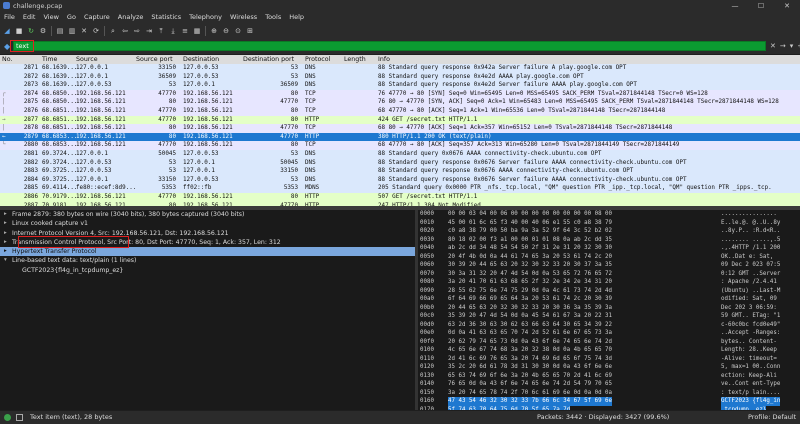 The height and width of the screenshot is (424, 800). Describe the element at coordinates (49, 59) in the screenshot. I see `column-time: Time` at that location.